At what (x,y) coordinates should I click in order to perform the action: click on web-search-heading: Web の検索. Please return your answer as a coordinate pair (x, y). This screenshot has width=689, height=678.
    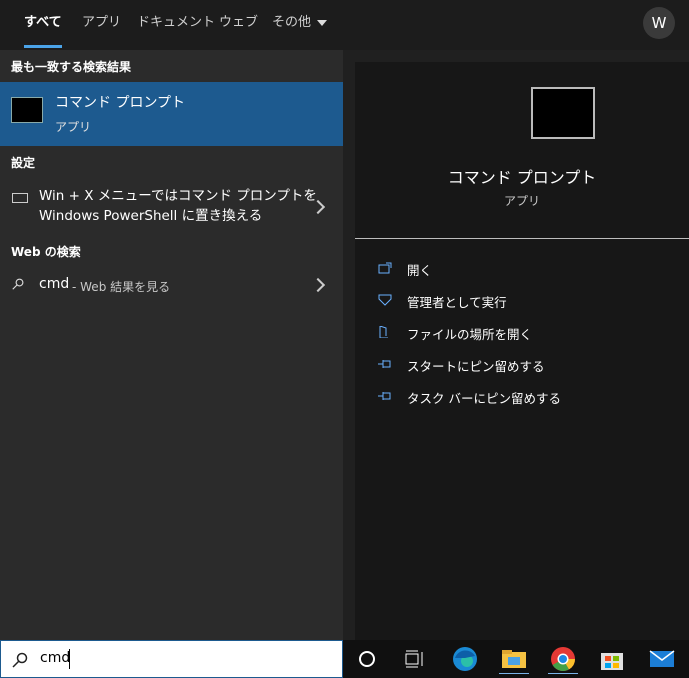
    Looking at the image, I should click on (46, 252).